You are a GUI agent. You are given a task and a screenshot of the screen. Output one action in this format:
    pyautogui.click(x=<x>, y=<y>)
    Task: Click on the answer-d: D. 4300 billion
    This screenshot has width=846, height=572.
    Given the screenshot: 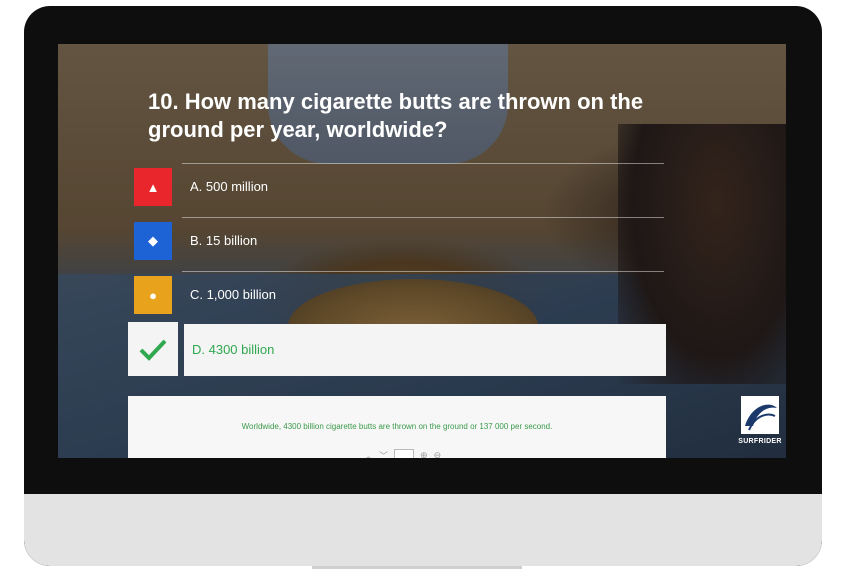 What is the action you would take?
    pyautogui.click(x=397, y=349)
    